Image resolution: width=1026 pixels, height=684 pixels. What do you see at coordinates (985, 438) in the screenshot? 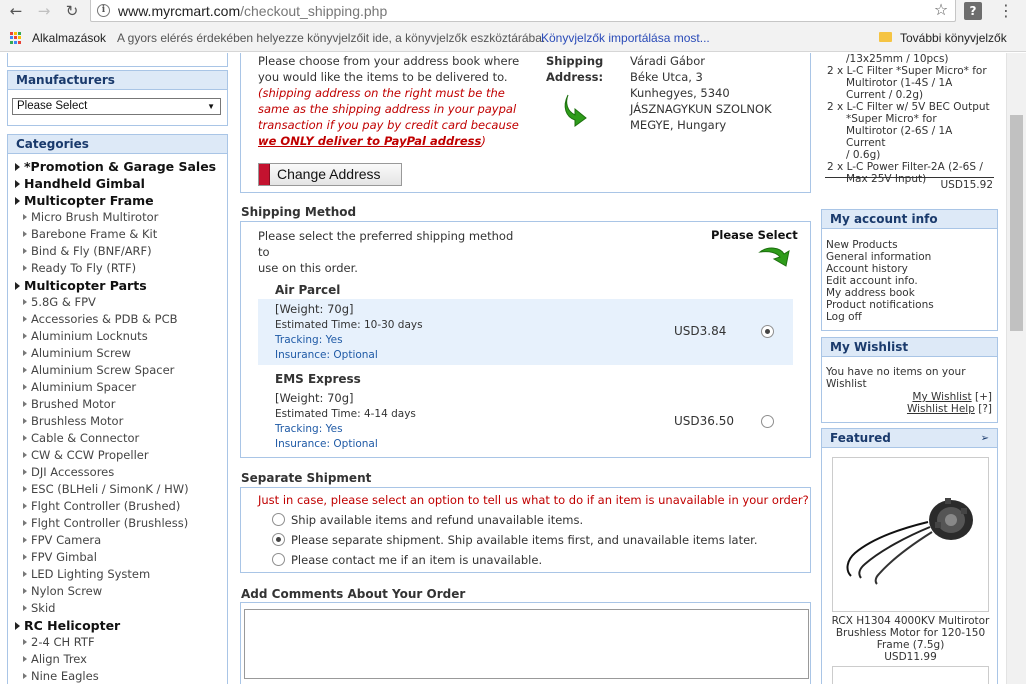
I see `arrow-right-icon: ➢` at bounding box center [985, 438].